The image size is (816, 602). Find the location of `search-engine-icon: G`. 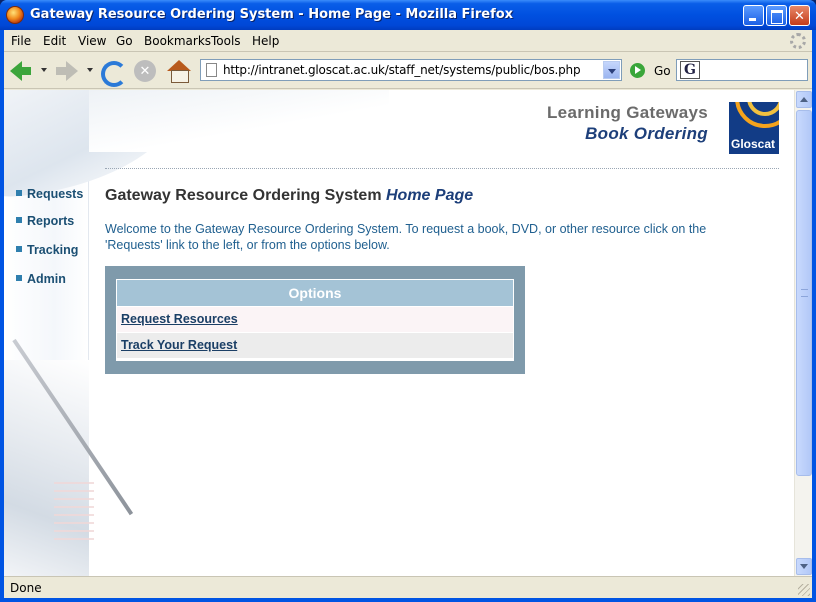

search-engine-icon: G is located at coordinates (690, 70).